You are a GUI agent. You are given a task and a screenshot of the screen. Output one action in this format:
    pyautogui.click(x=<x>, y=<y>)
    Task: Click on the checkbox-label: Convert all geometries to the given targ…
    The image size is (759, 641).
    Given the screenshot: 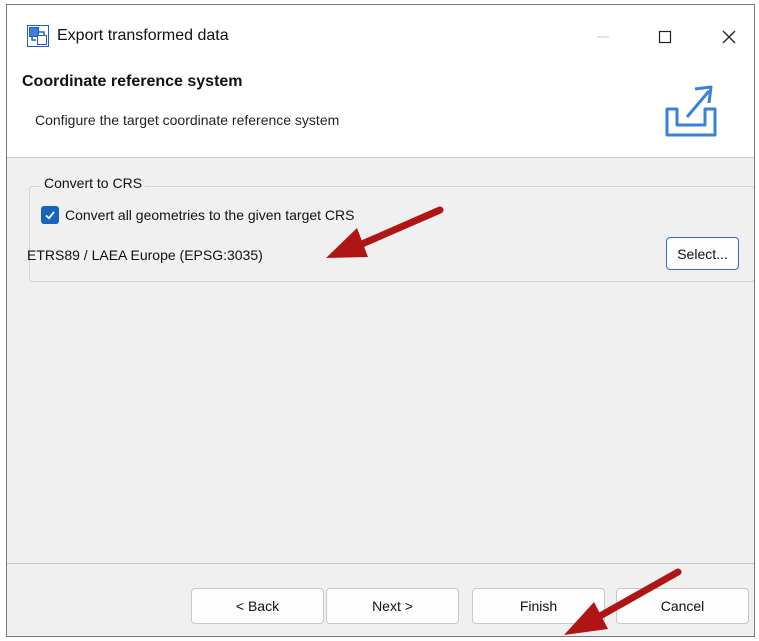 What is the action you would take?
    pyautogui.click(x=210, y=215)
    